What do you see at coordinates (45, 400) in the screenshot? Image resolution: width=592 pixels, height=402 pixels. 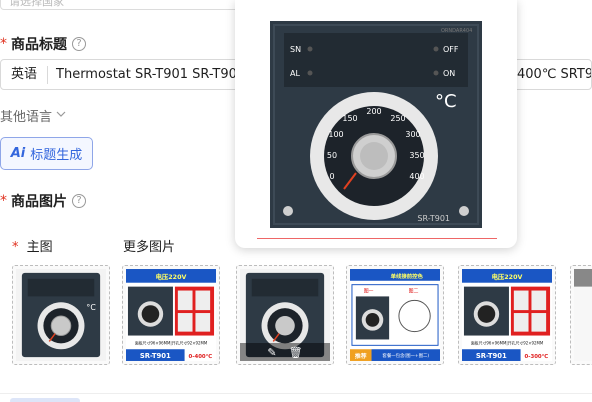 I see `bottom-tab` at bounding box center [45, 400].